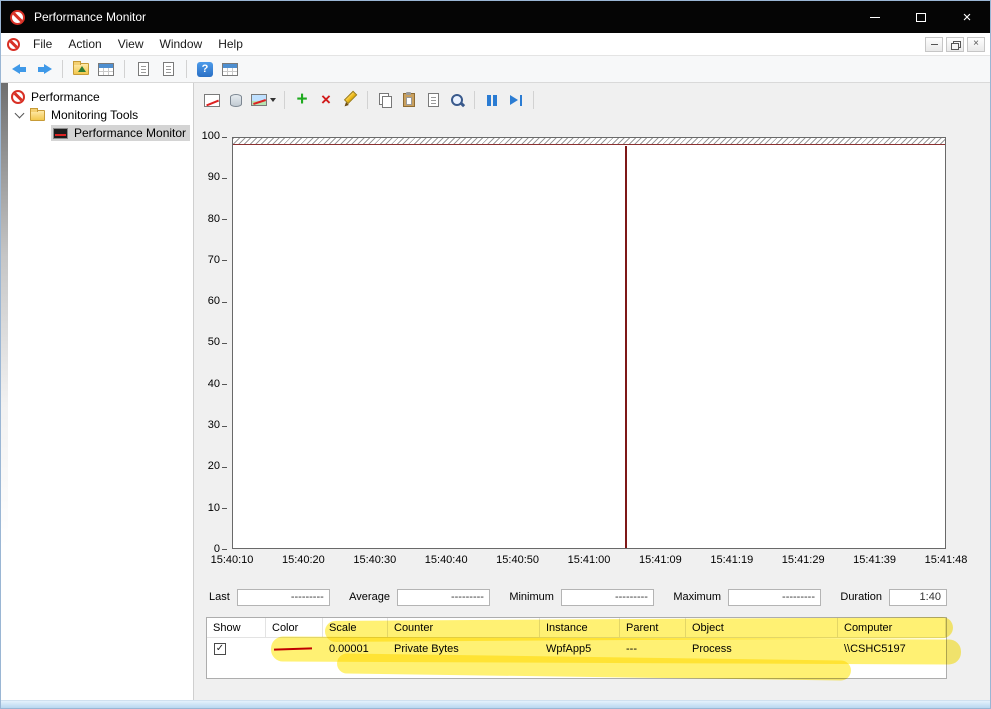 The width and height of the screenshot is (991, 709). Describe the element at coordinates (65, 97) in the screenshot. I see `tree-item-label: Performance` at that location.